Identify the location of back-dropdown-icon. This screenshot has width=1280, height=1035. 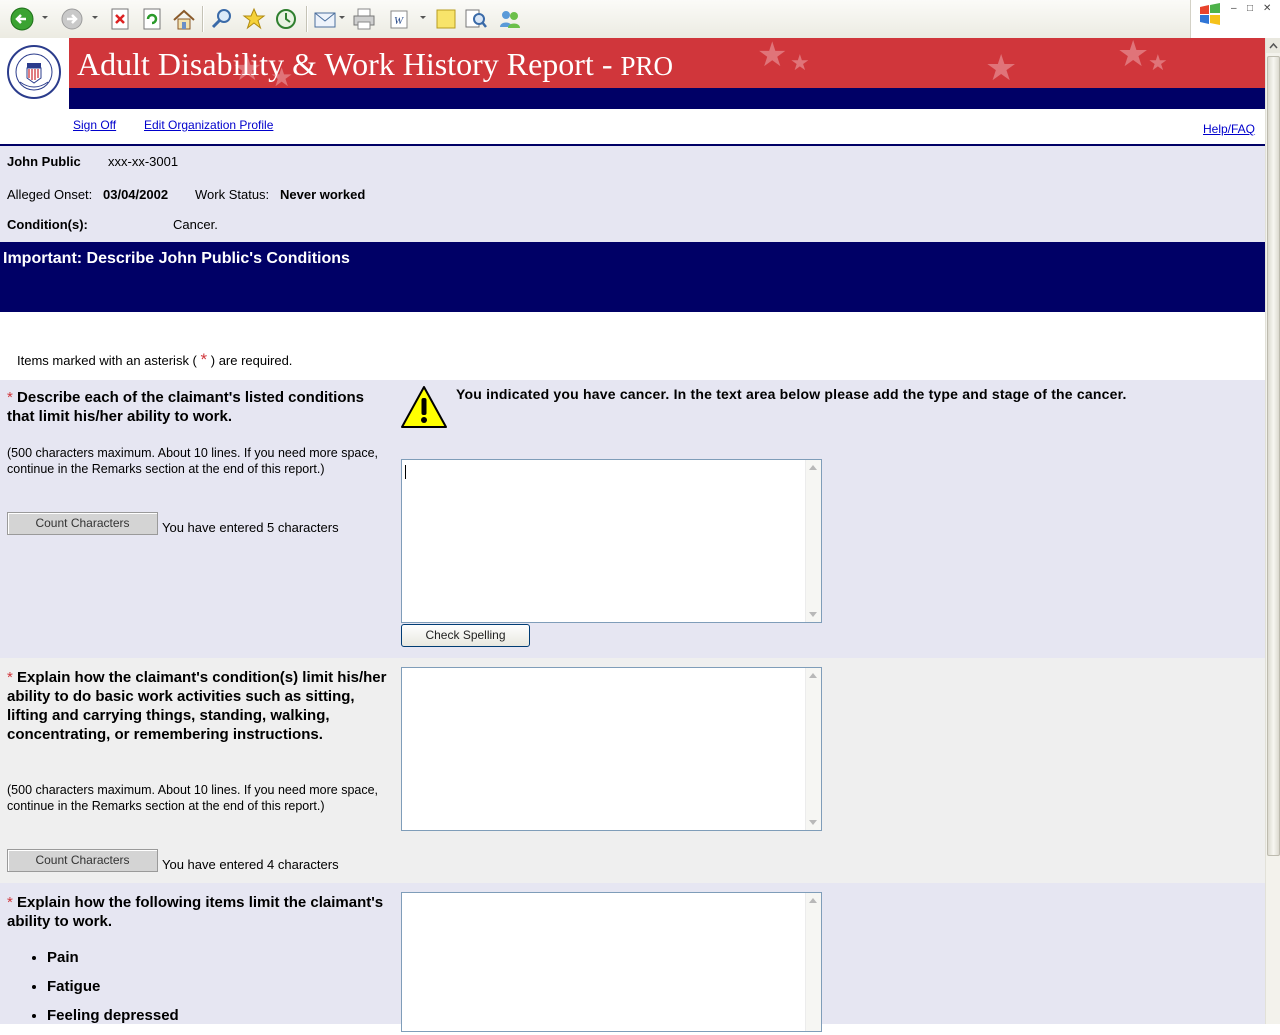
(45, 17).